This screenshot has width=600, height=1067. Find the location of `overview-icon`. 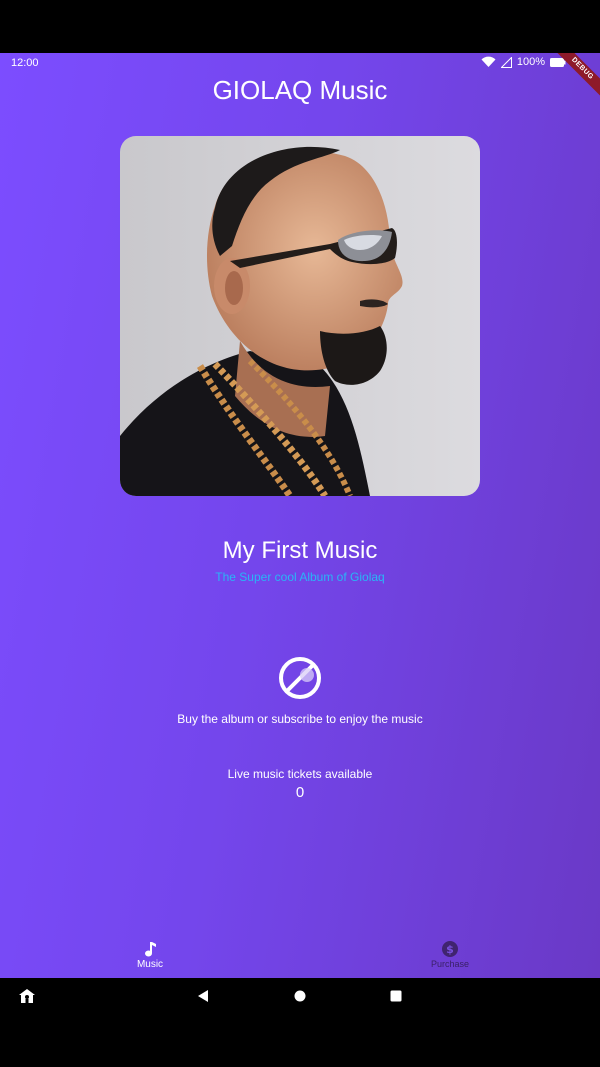

overview-icon is located at coordinates (396, 996).